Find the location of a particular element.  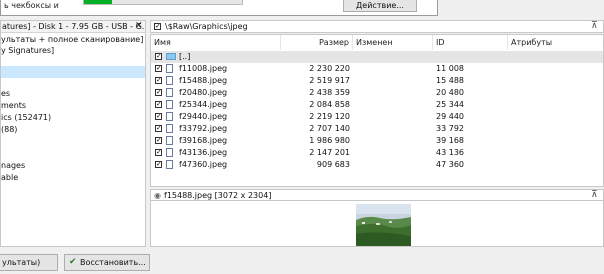

close-icon: ✕ is located at coordinates (139, 26).